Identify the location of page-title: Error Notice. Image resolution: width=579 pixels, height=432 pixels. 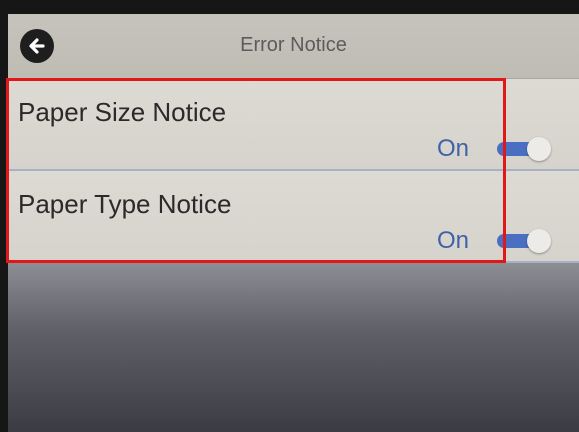
(293, 45).